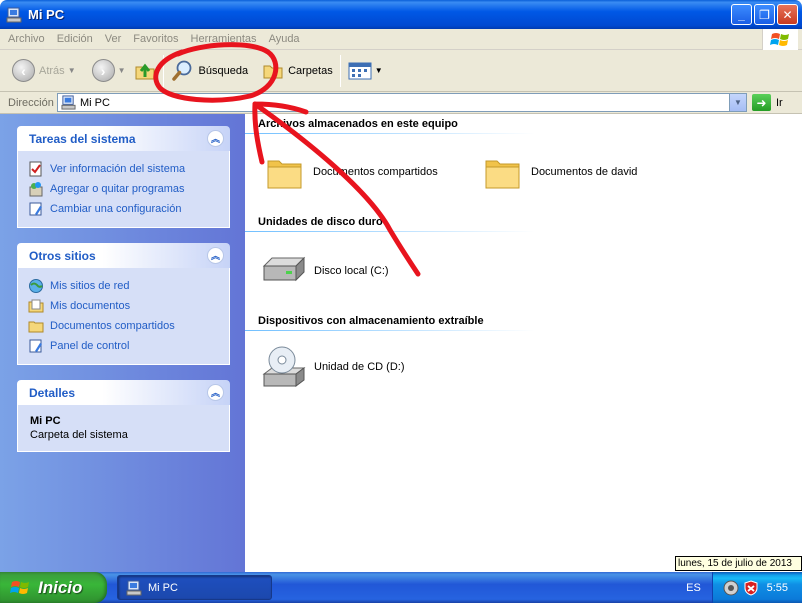  Describe the element at coordinates (123, 416) in the screenshot. I see `details-box: Detalles ︽ Mi PC Carpeta del sistema` at that location.